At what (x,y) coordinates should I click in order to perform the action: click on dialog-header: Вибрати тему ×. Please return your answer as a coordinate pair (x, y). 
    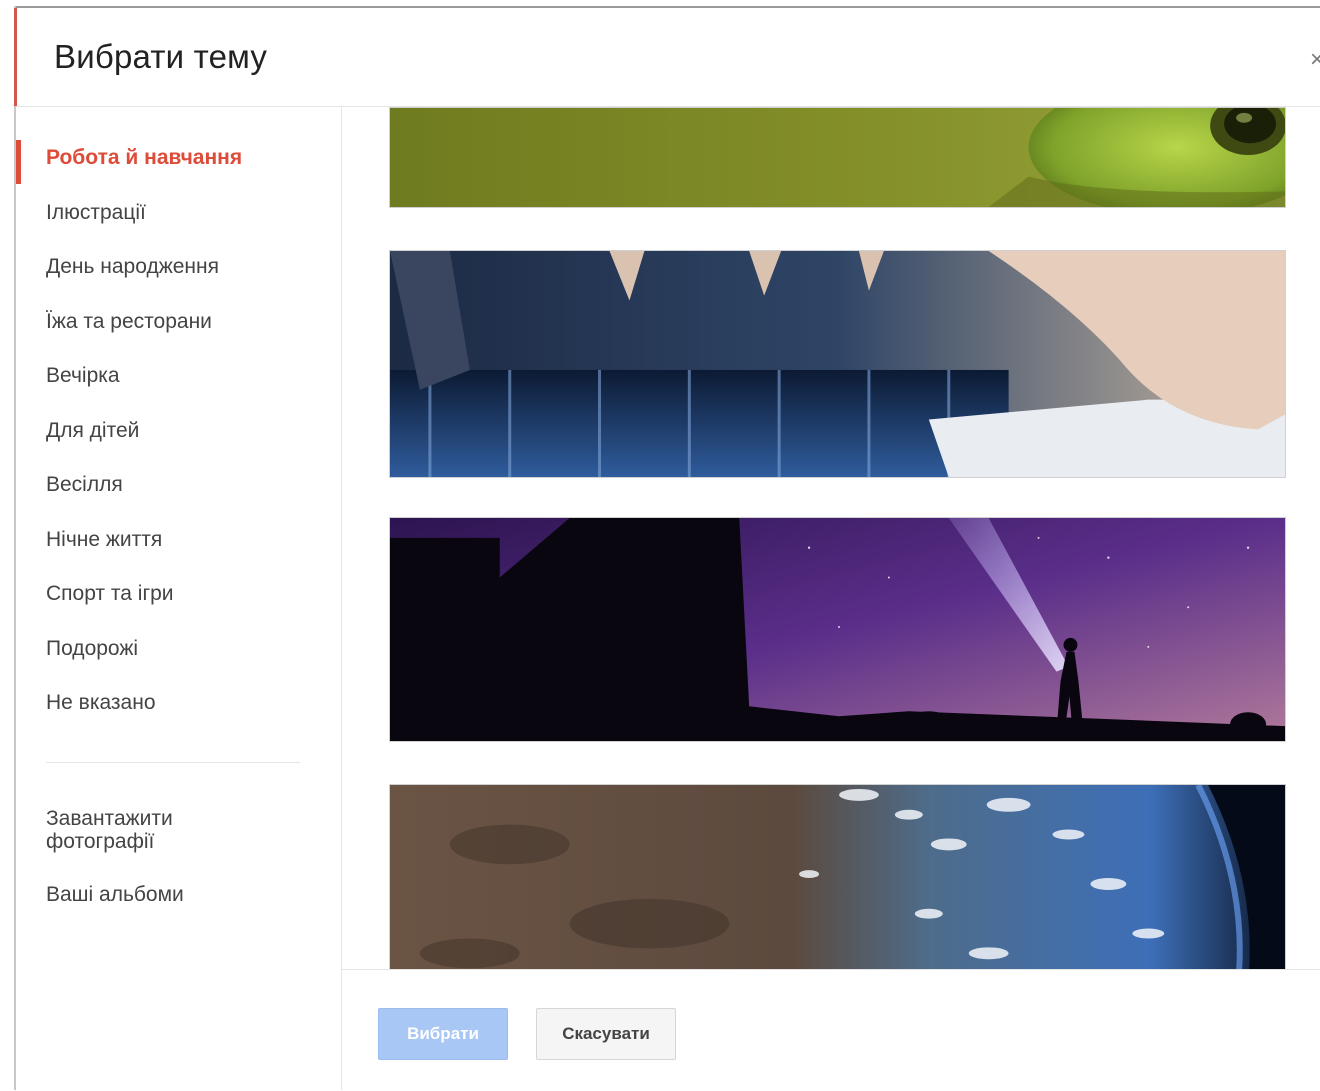
    Looking at the image, I should click on (668, 57).